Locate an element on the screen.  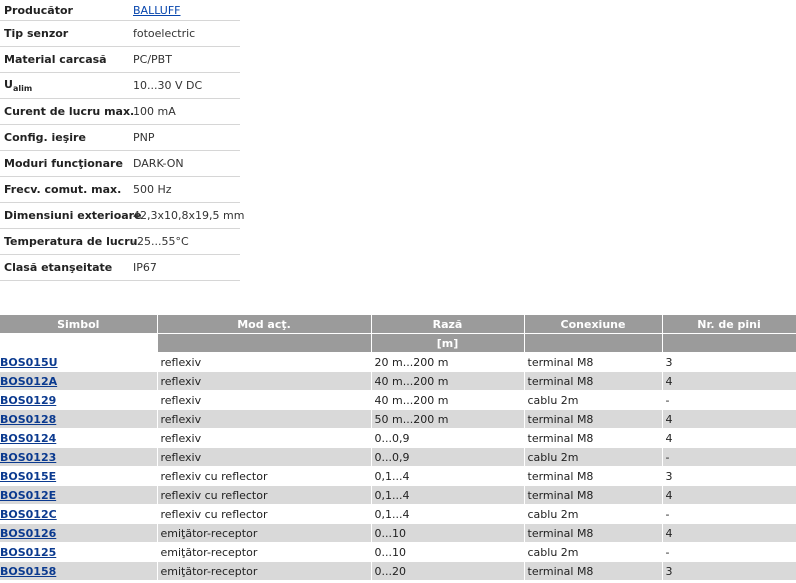
spec-row: Ualim 10...30 V DC is located at coordinates (120, 86).